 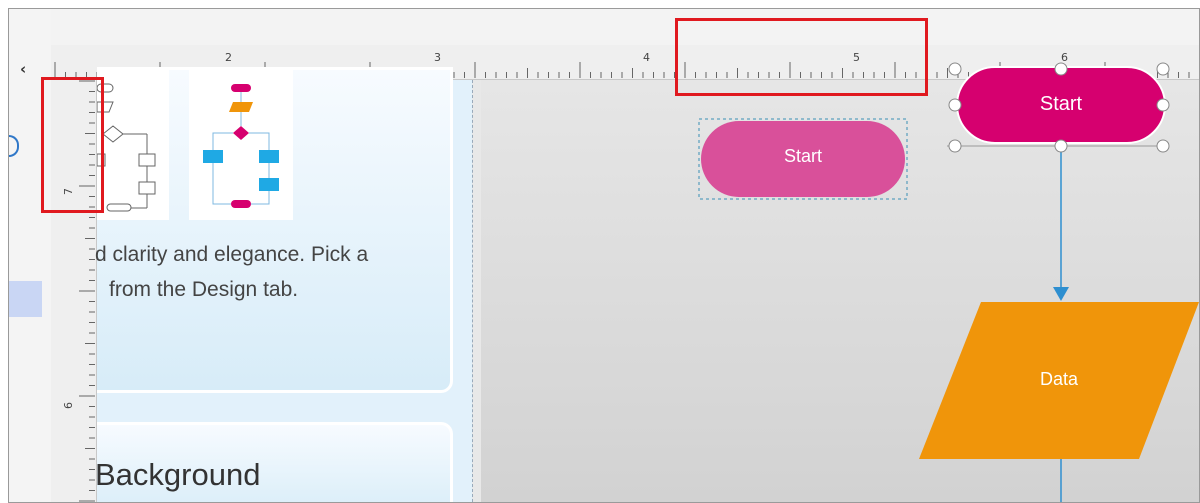 I want to click on resize-handle-top-right, so click(x=1163, y=69).